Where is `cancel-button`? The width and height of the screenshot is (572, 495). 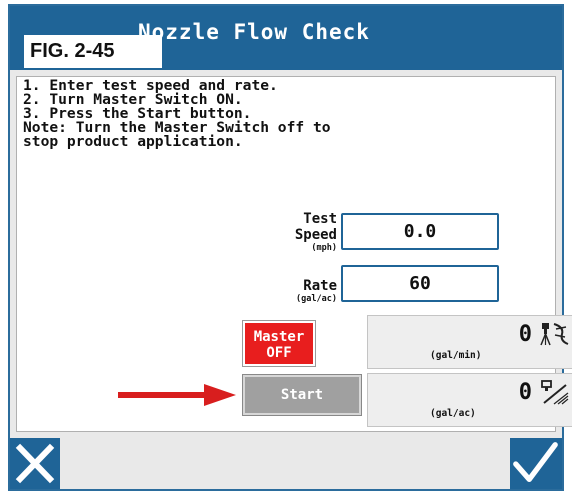 cancel-button is located at coordinates (35, 463).